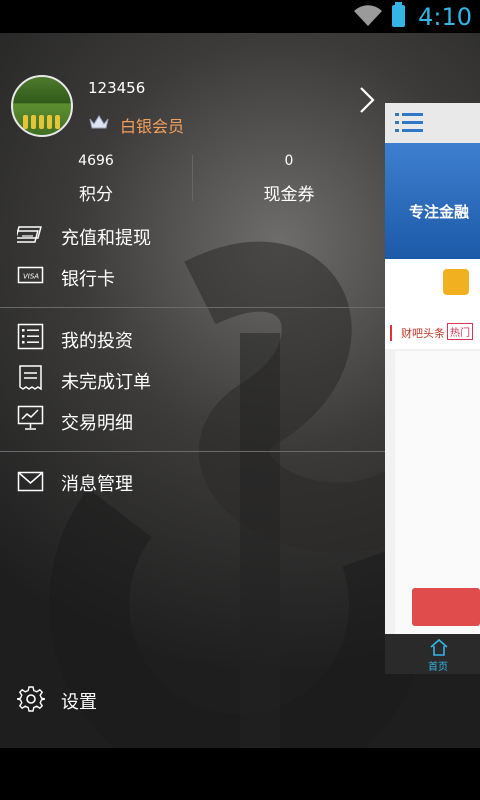  I want to click on menu-label-recharge: 充值和提现, so click(106, 238).